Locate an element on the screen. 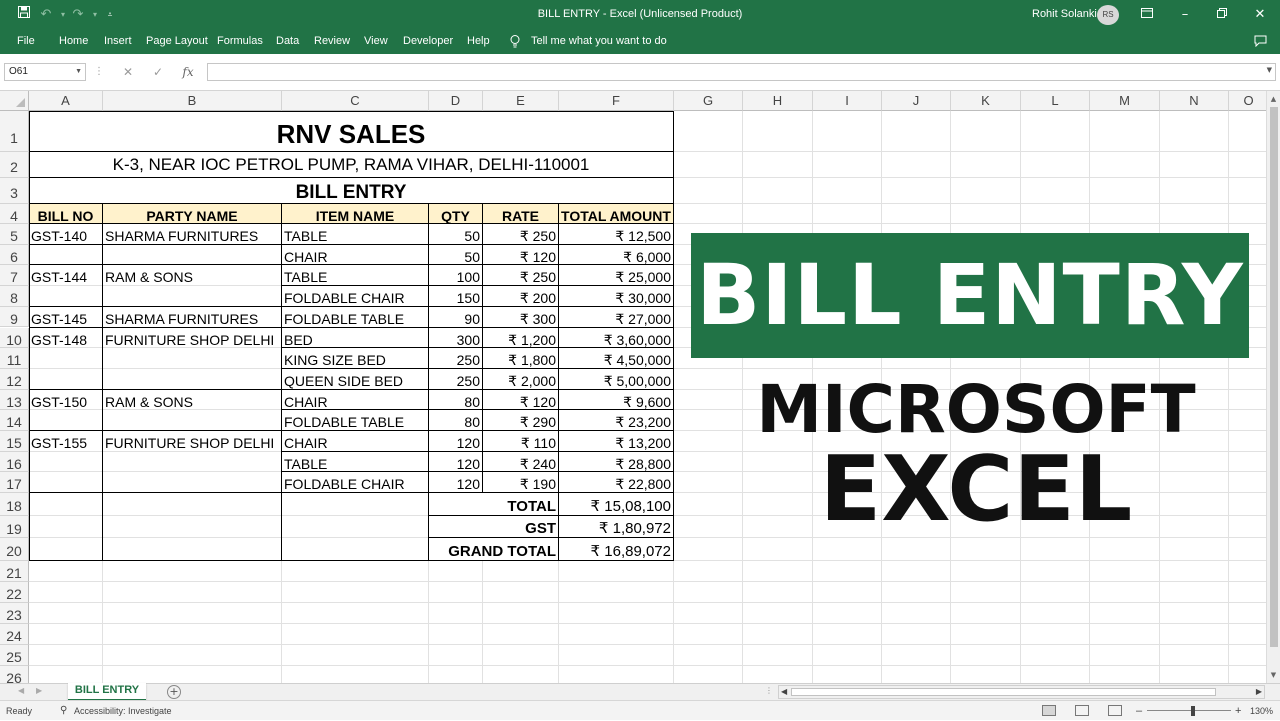 Image resolution: width=1280 pixels, height=721 pixels. scroll-right-icon: ▶ is located at coordinates (1259, 692).